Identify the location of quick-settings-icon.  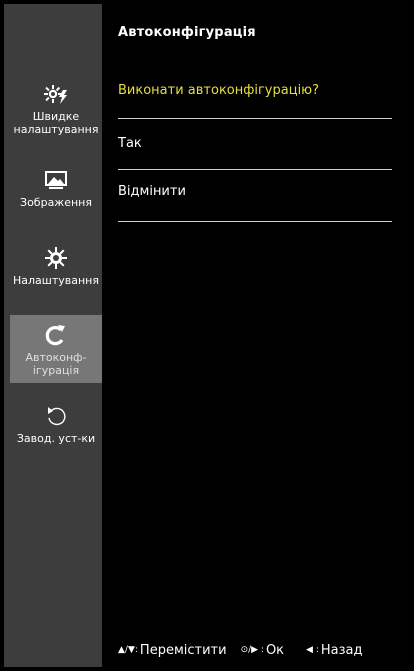
(56, 94).